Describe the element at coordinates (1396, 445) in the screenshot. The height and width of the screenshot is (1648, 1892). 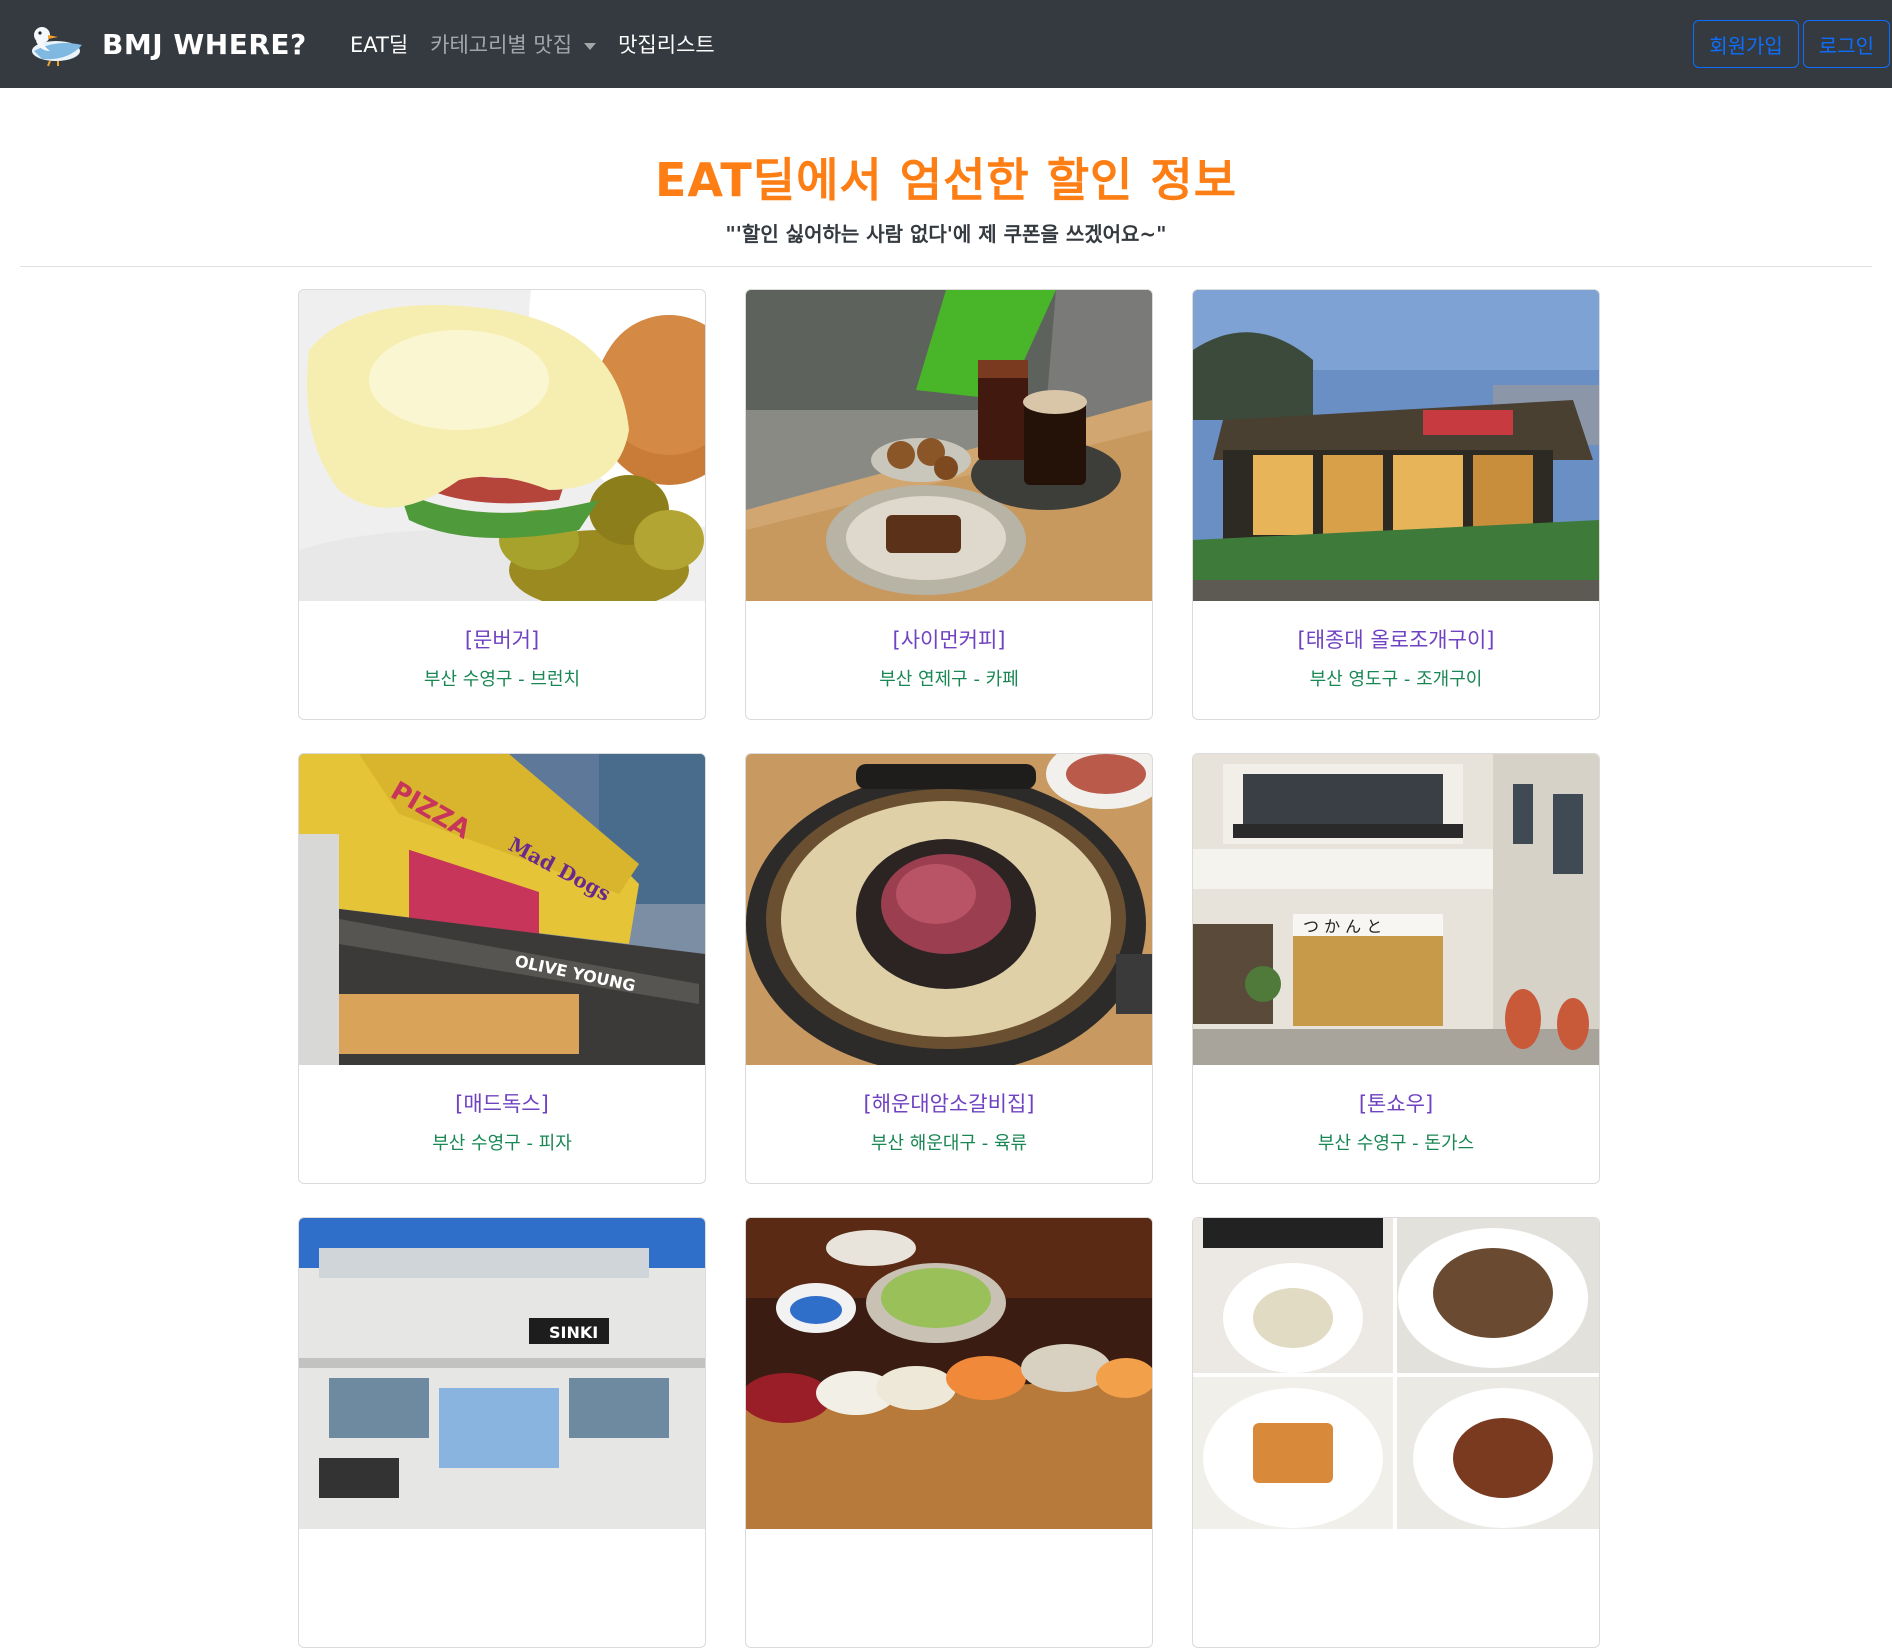
I see `card-photo-clam-grill` at that location.